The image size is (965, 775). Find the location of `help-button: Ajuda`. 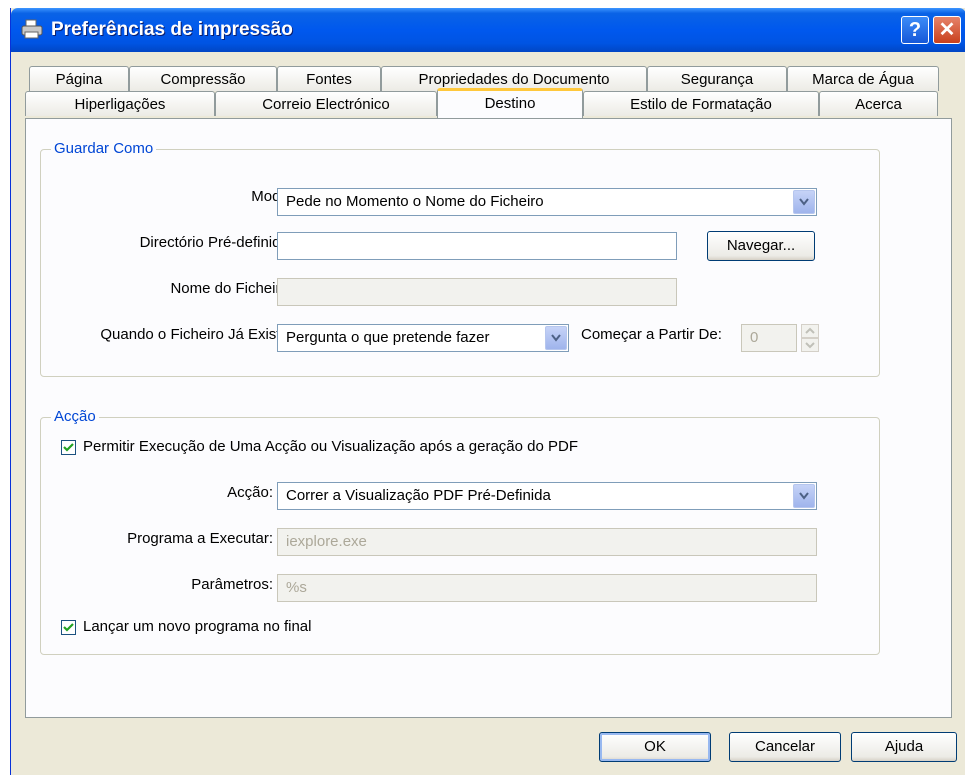

help-button: Ajuda is located at coordinates (904, 747).